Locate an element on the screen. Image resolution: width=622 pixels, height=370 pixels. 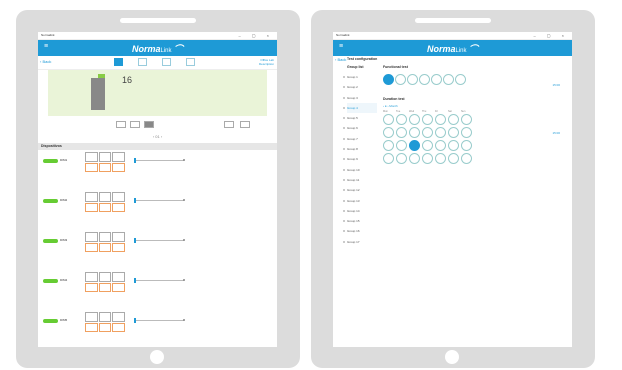
group-item: Group 10 is located at coordinates (360, 170).